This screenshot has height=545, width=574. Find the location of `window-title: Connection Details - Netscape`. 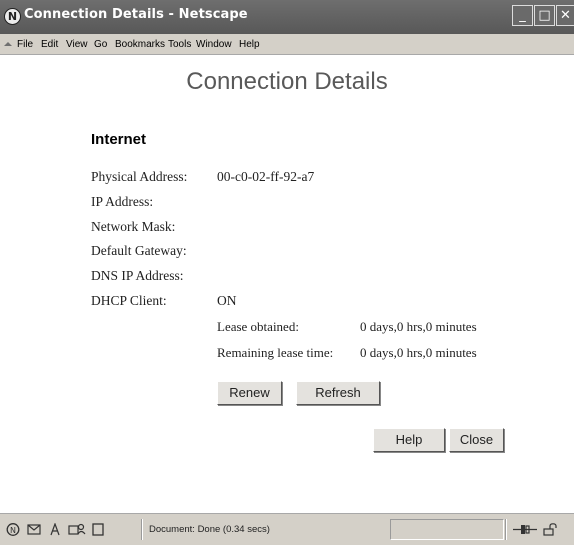

window-title: Connection Details - Netscape is located at coordinates (136, 14).